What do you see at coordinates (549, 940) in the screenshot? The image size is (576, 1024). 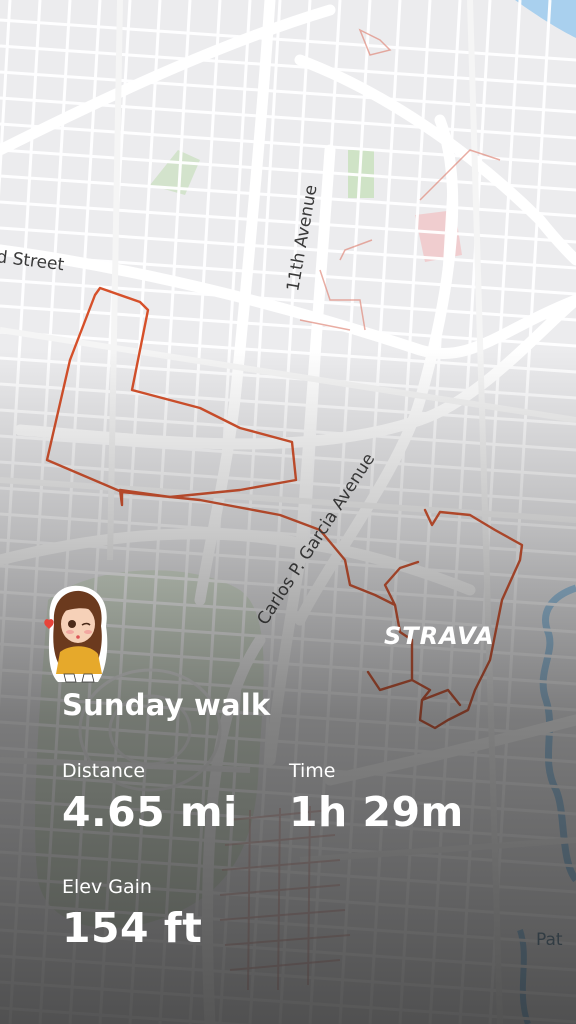 I see `street-label-park: Pat` at bounding box center [549, 940].